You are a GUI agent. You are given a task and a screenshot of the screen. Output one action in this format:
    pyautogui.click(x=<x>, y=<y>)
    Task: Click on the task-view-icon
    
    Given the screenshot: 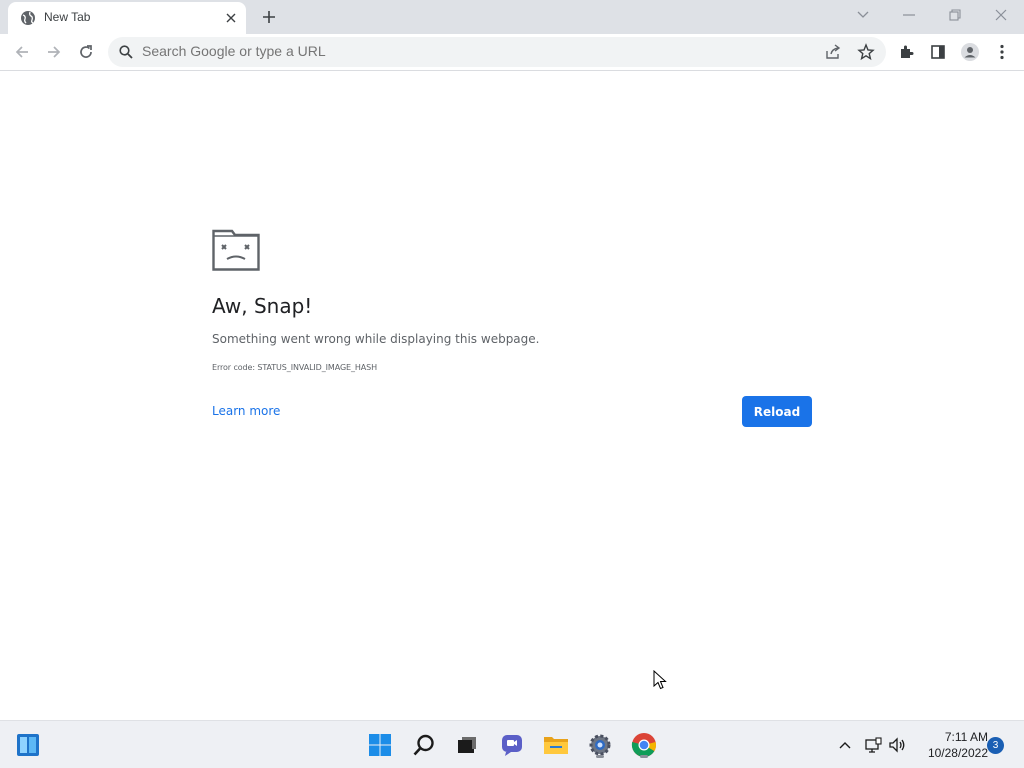 What is the action you would take?
    pyautogui.click(x=466, y=745)
    